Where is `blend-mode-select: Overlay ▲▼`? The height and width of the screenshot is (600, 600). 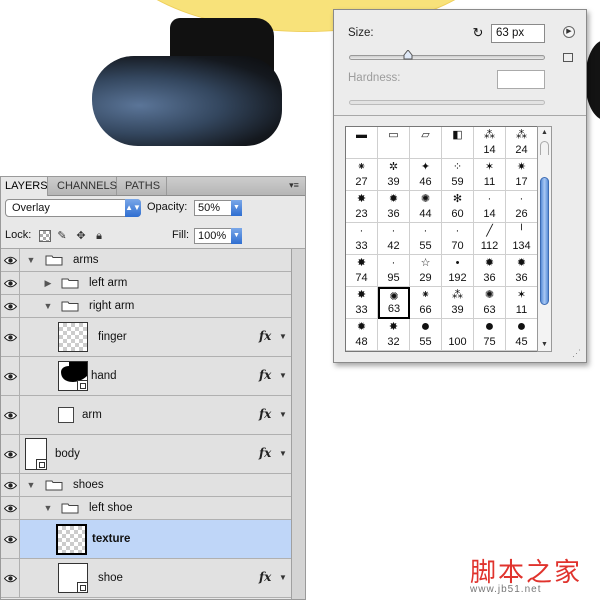 blend-mode-select: Overlay ▲▼ is located at coordinates (73, 208).